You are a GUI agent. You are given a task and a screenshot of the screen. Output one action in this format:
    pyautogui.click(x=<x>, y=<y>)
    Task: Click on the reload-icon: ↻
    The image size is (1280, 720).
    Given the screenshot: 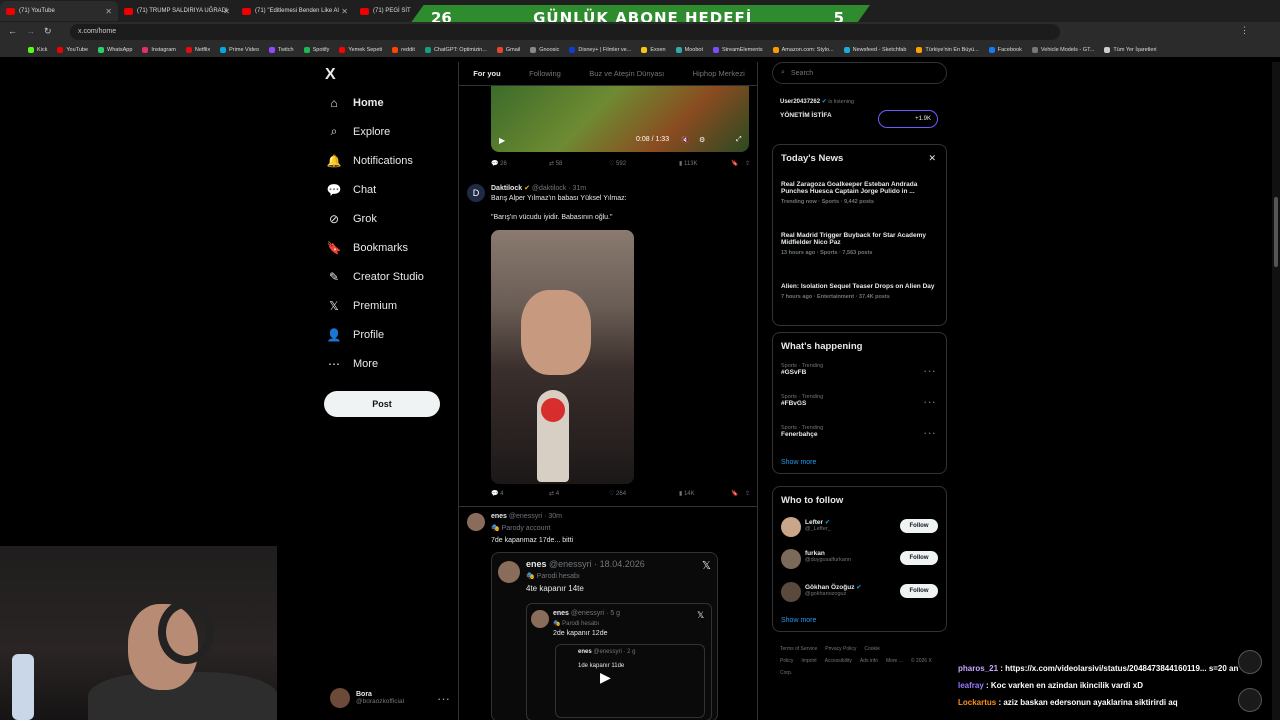 What is the action you would take?
    pyautogui.click(x=48, y=31)
    